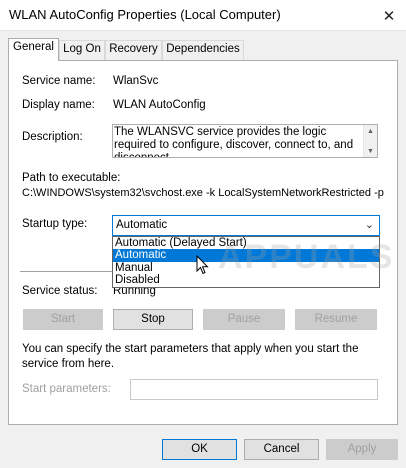 This screenshot has width=406, height=468. I want to click on display-name-value: WLAN AutoConfig, so click(159, 105).